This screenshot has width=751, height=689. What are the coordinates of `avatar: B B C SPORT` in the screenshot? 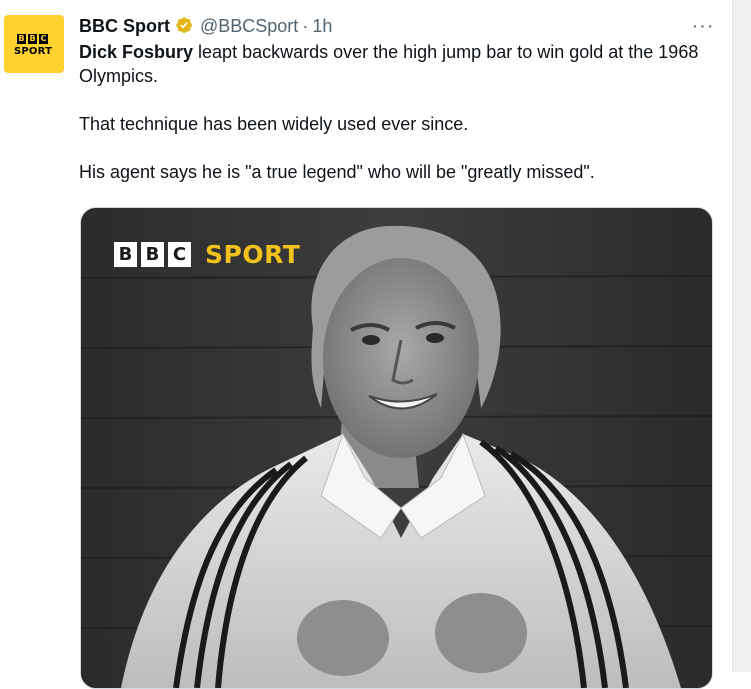 It's located at (34, 44).